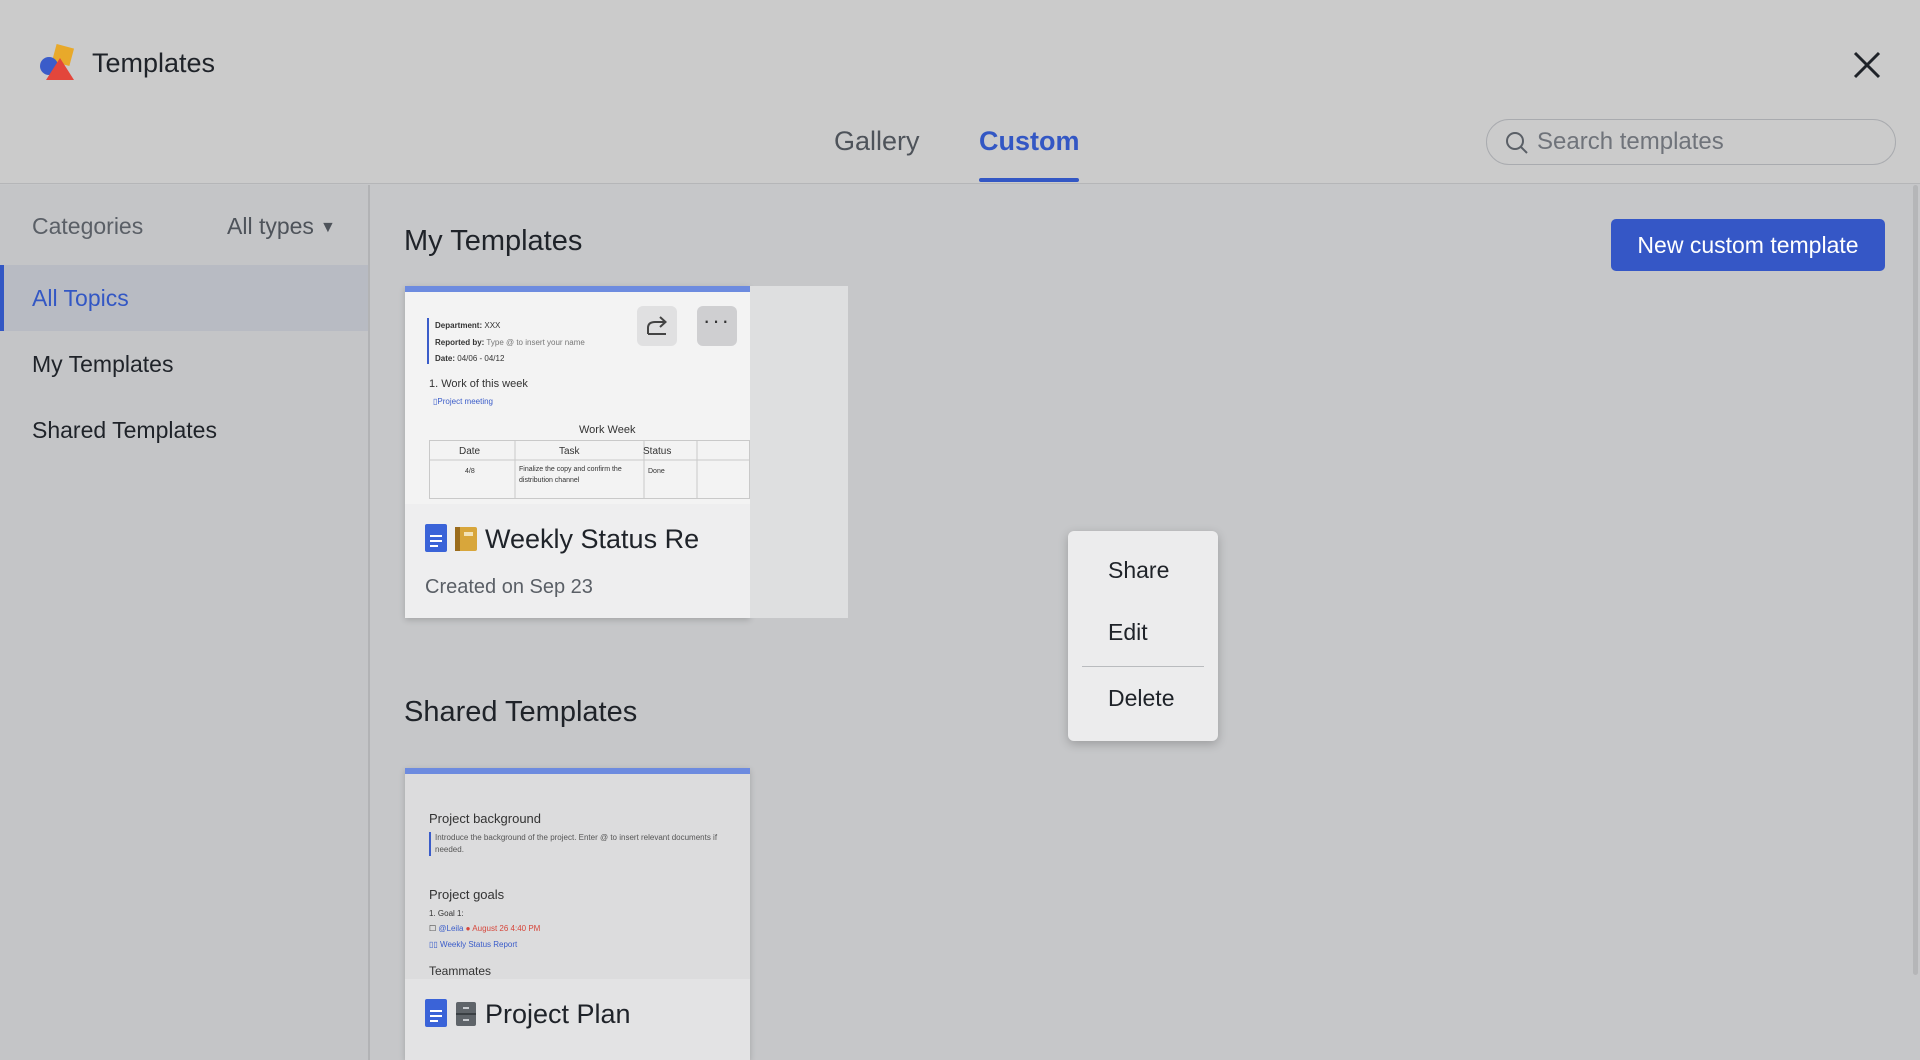  I want to click on card-created-date: Created on Sep 23, so click(509, 587).